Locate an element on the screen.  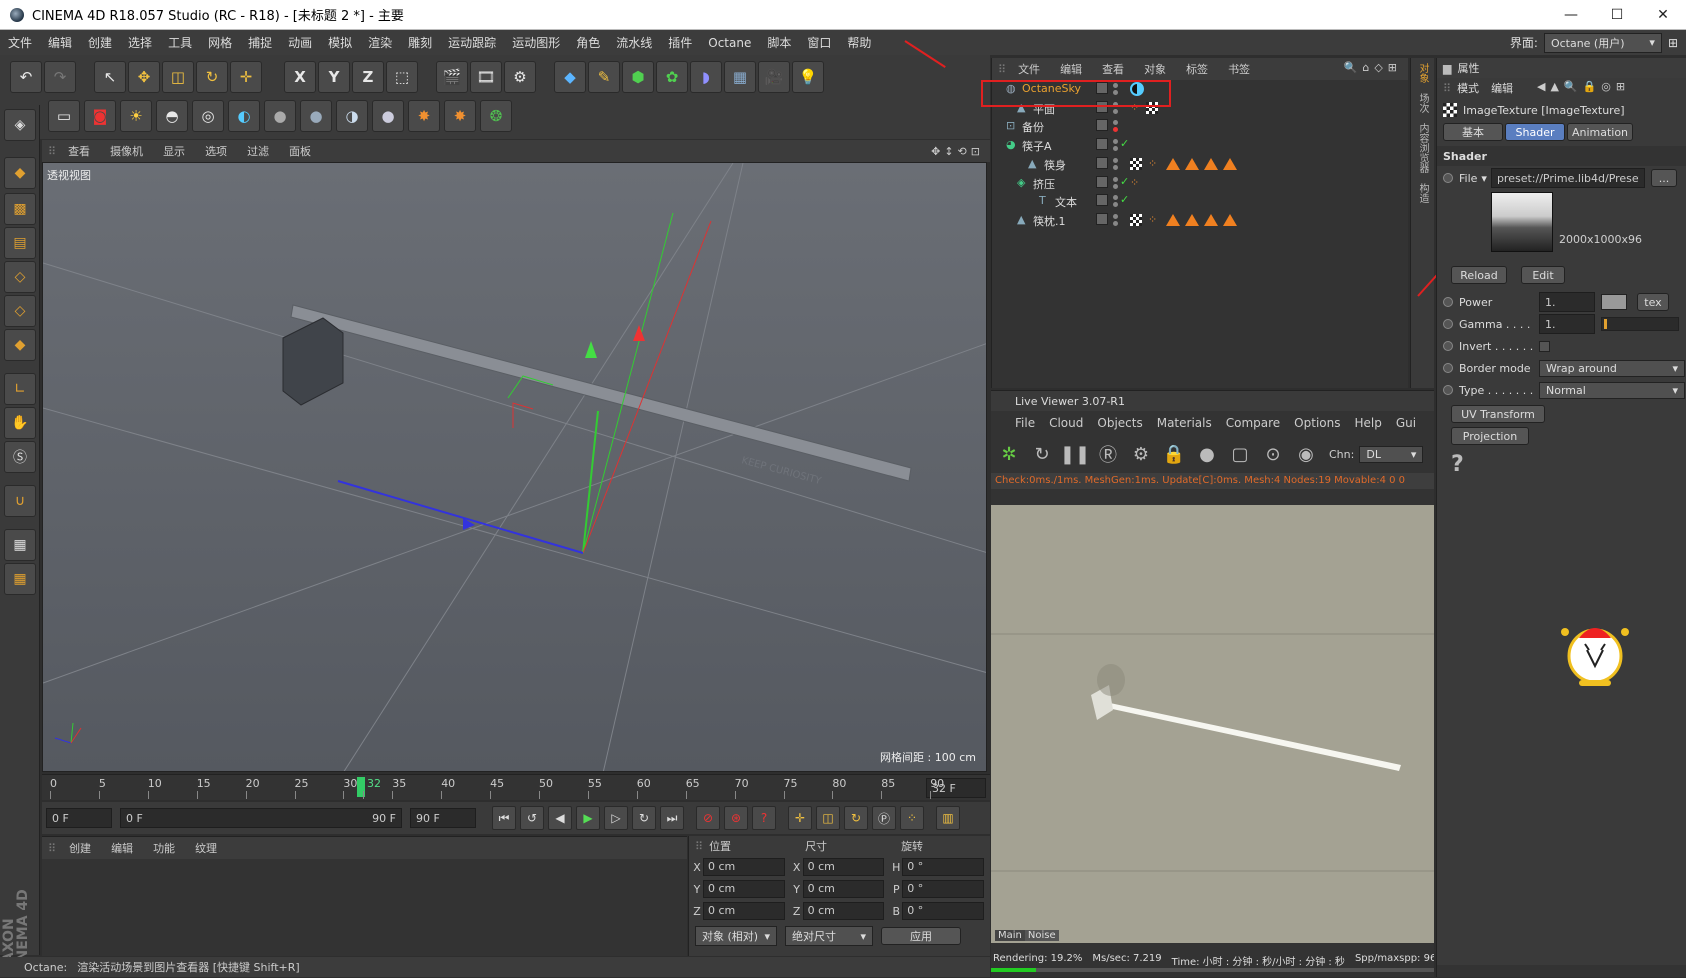
tweak-mode-icon: ✋ is located at coordinates (20, 423).